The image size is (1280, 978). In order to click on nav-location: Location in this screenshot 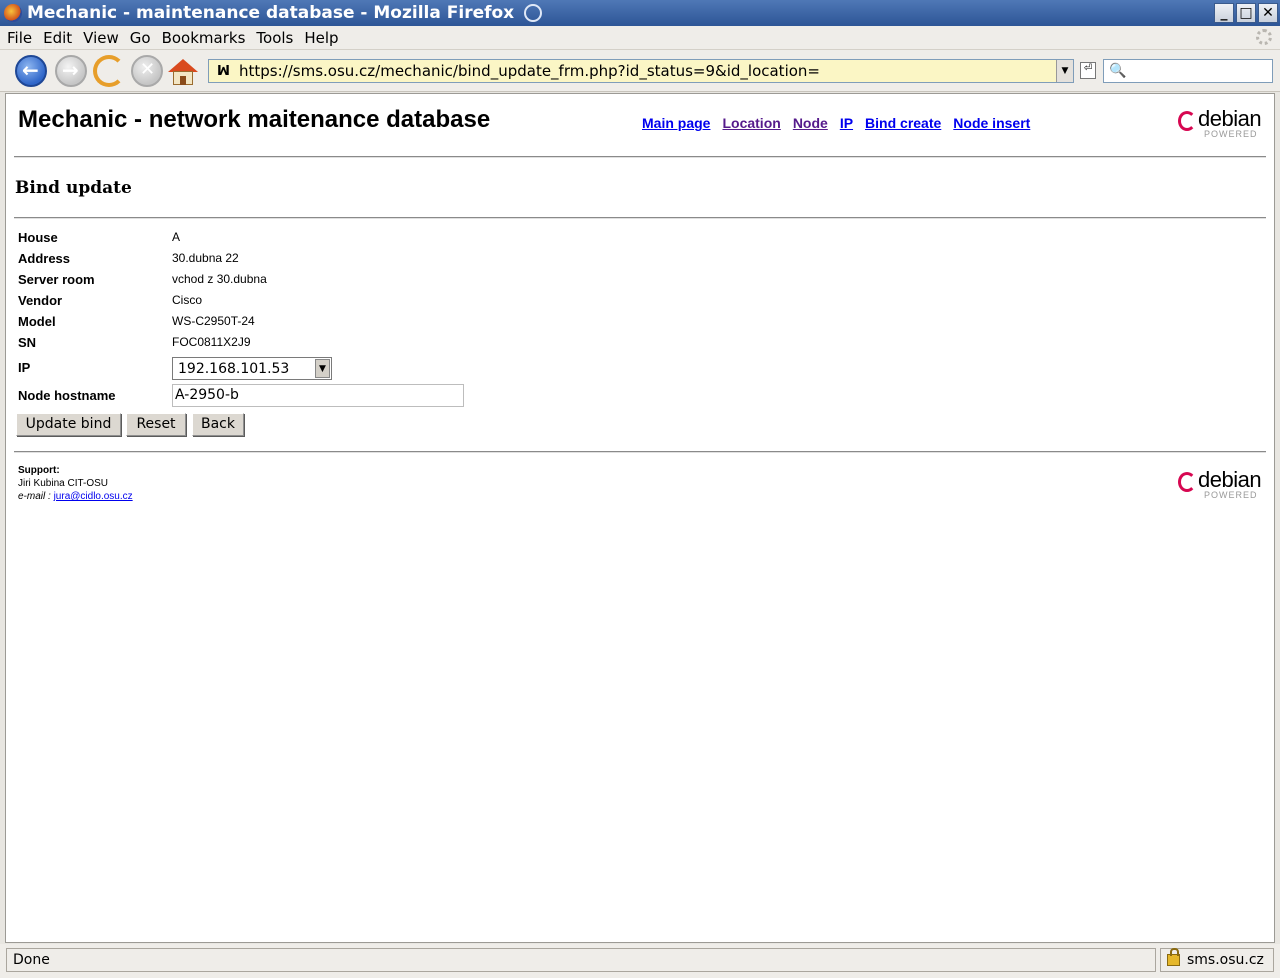, I will do `click(751, 123)`.